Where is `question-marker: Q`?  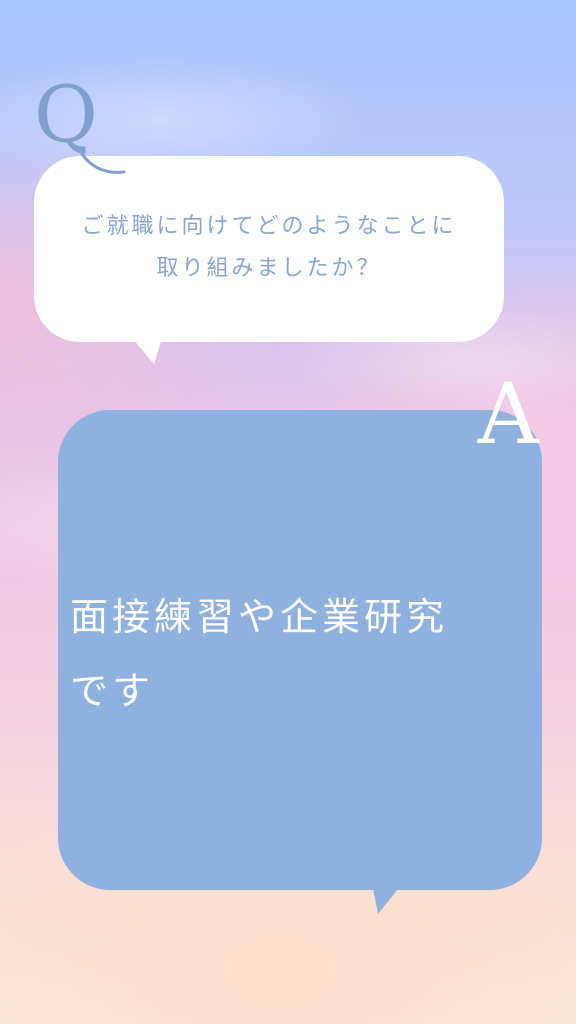
question-marker: Q is located at coordinates (66, 115).